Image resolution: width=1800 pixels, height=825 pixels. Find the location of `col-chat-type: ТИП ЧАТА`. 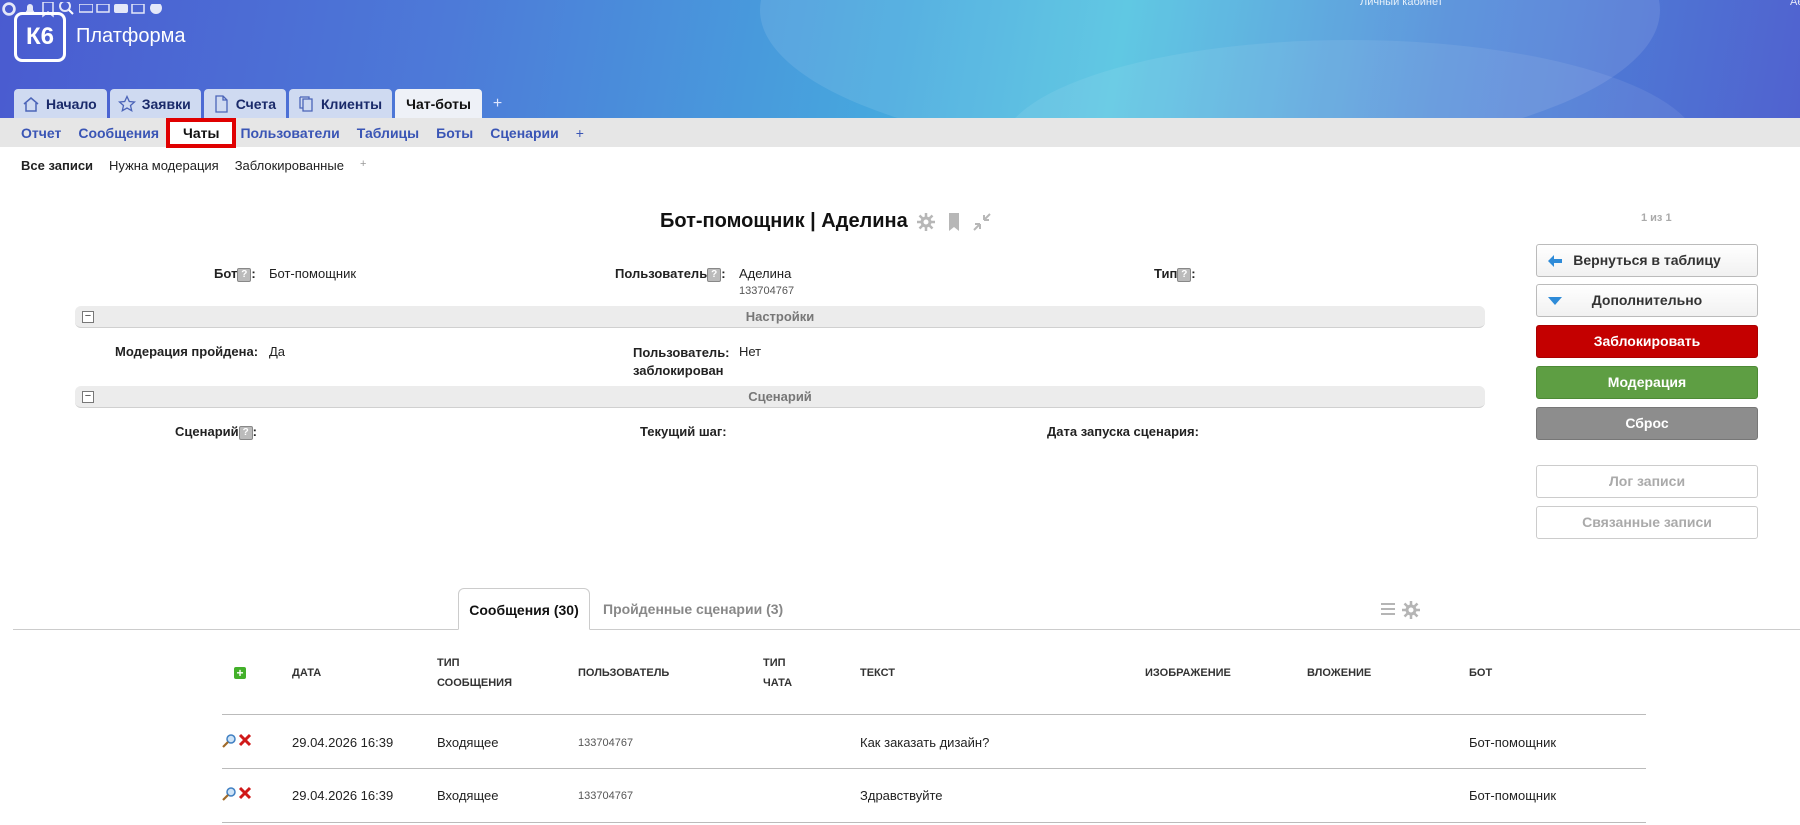

col-chat-type: ТИП ЧАТА is located at coordinates (777, 673).